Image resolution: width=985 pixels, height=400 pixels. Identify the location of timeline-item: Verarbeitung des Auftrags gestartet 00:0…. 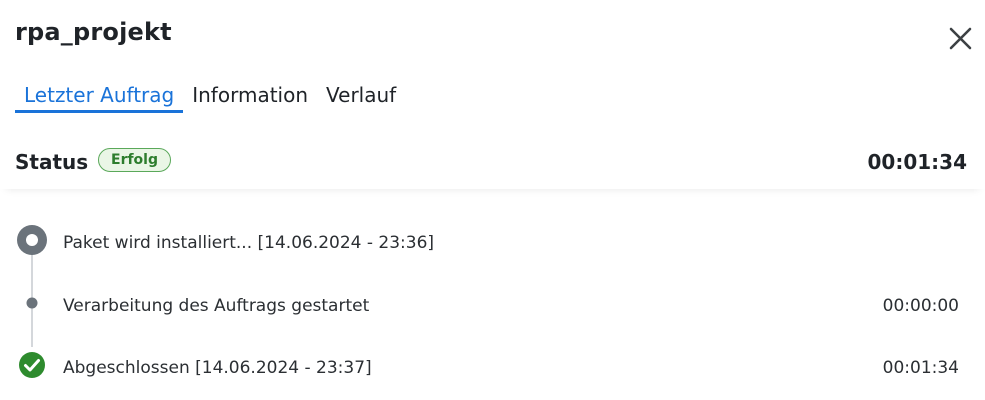
(492, 298).